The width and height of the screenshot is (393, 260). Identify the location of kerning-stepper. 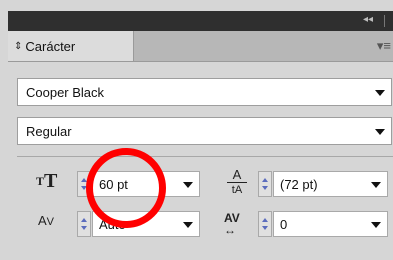
(84, 224).